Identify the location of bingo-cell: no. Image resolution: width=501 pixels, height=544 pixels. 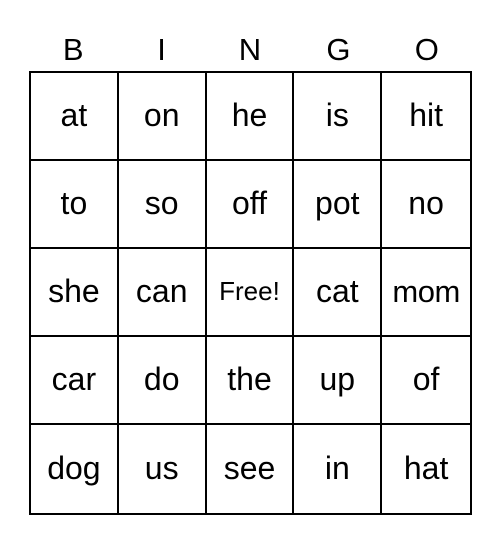
(426, 205).